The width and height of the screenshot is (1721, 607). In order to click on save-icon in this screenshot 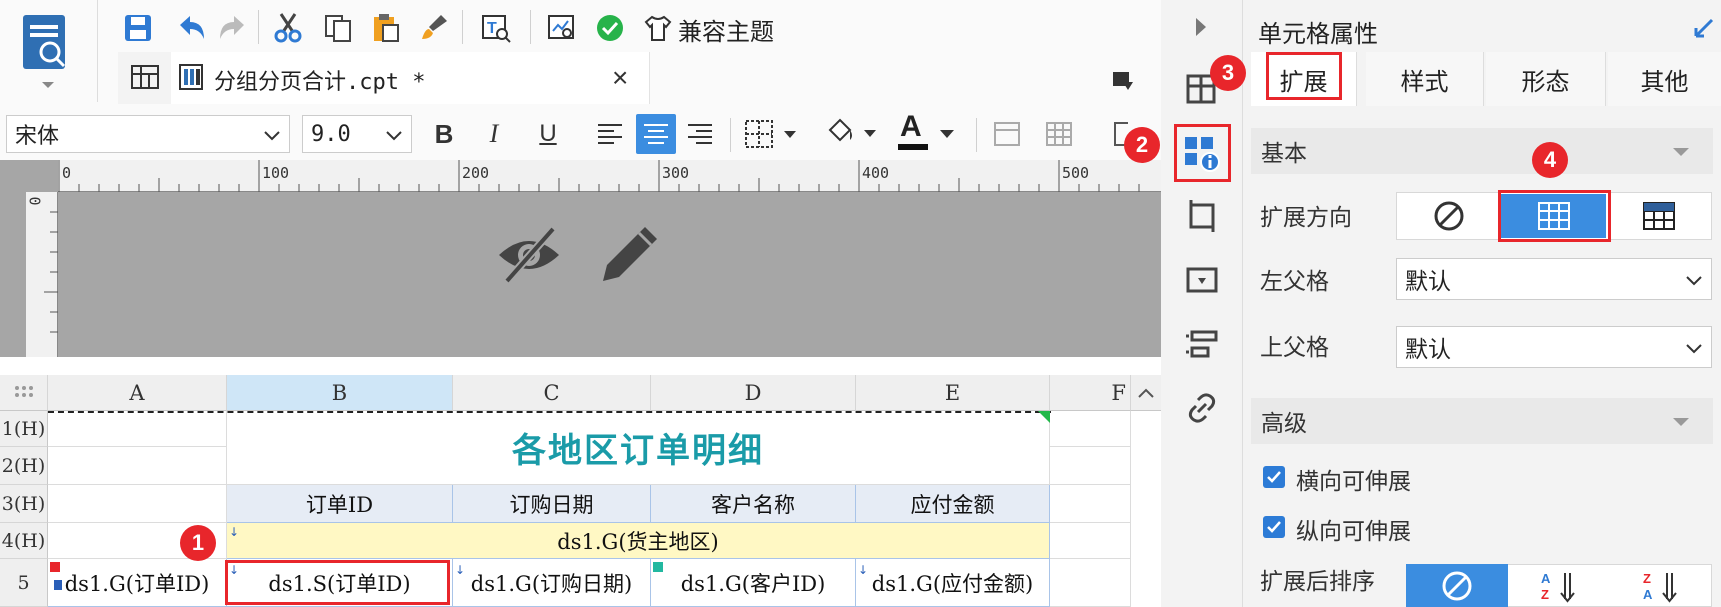, I will do `click(138, 28)`.